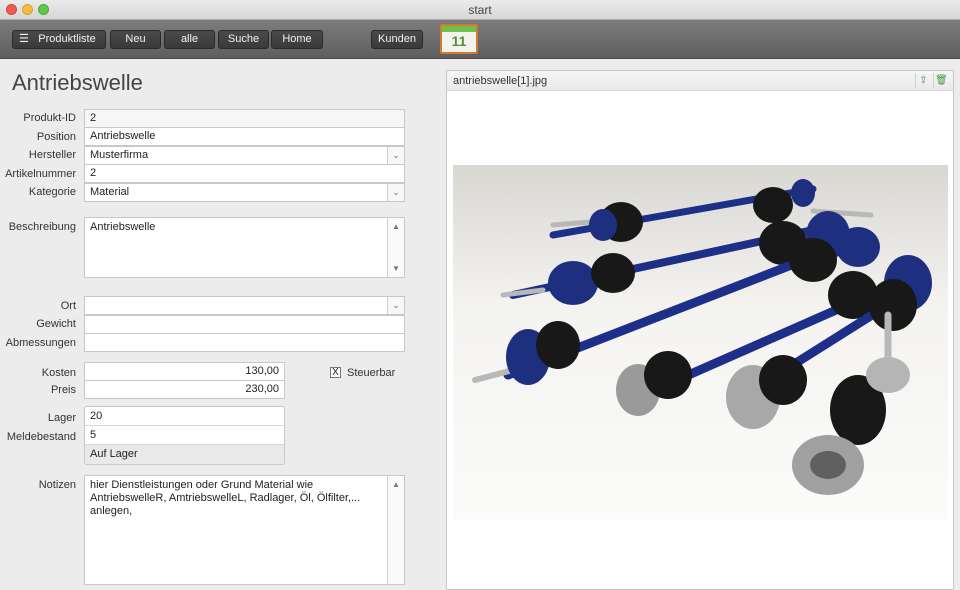 The image size is (960, 590). Describe the element at coordinates (395, 530) in the screenshot. I see `notizen-scrollbar: ▲` at that location.